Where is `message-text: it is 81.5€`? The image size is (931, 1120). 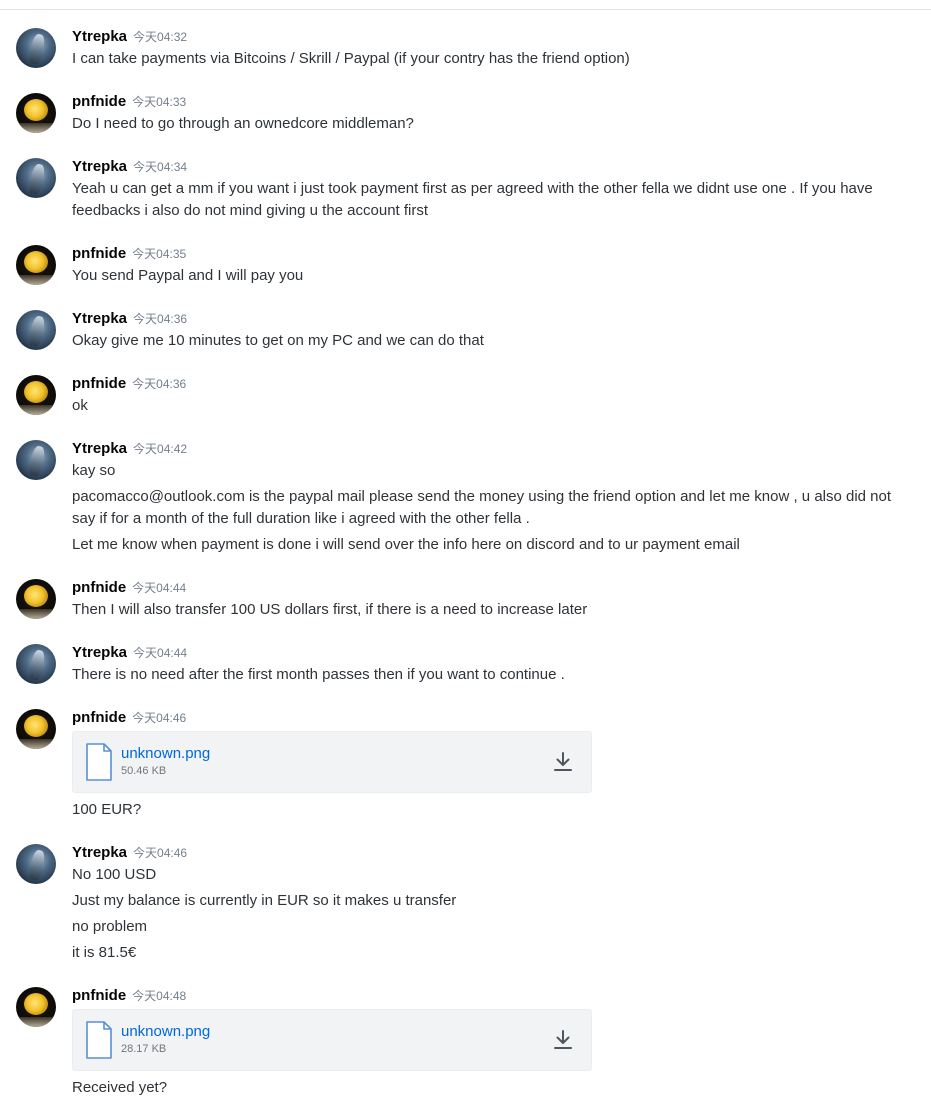
message-text: it is 81.5€ is located at coordinates (104, 952).